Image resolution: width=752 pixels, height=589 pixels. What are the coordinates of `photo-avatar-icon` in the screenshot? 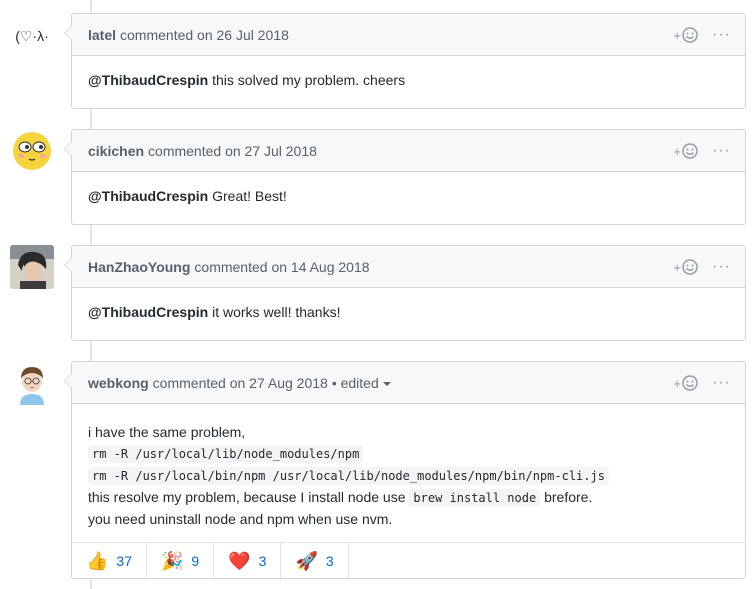 It's located at (32, 267).